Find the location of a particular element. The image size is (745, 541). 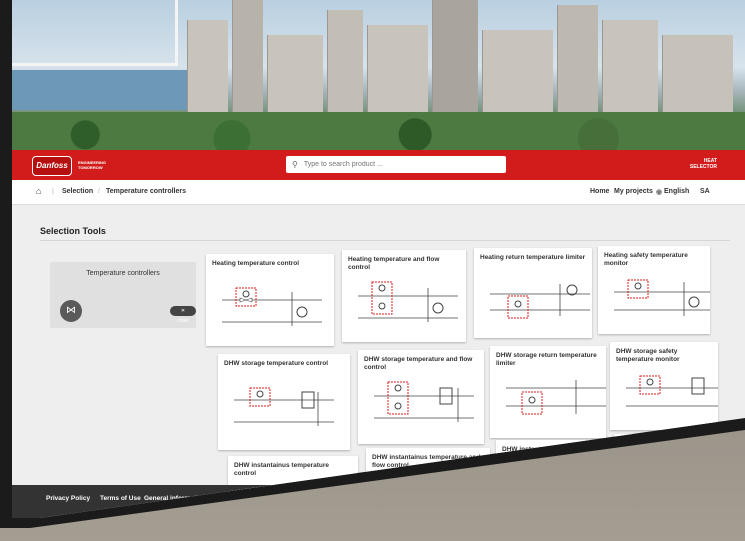

close-icon: ✕ is located at coordinates (183, 311).